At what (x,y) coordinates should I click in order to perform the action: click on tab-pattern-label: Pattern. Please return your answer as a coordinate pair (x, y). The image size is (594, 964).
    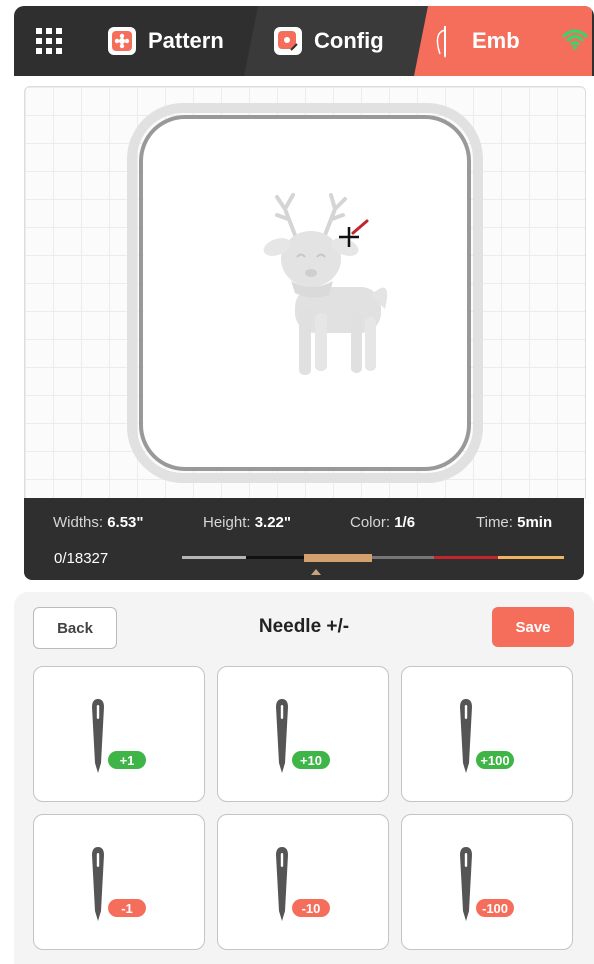
    Looking at the image, I should click on (186, 40).